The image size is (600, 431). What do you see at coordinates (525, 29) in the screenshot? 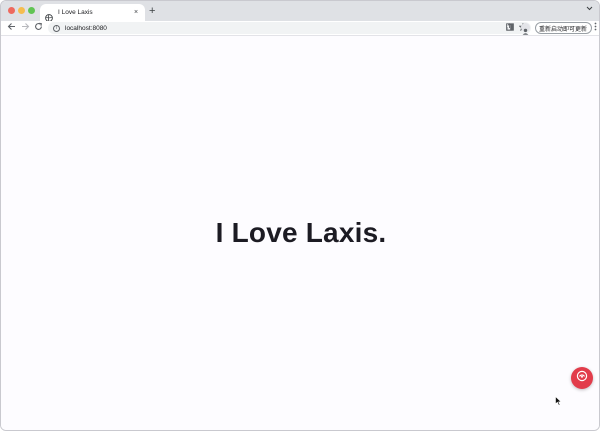
I see `profile-icon` at bounding box center [525, 29].